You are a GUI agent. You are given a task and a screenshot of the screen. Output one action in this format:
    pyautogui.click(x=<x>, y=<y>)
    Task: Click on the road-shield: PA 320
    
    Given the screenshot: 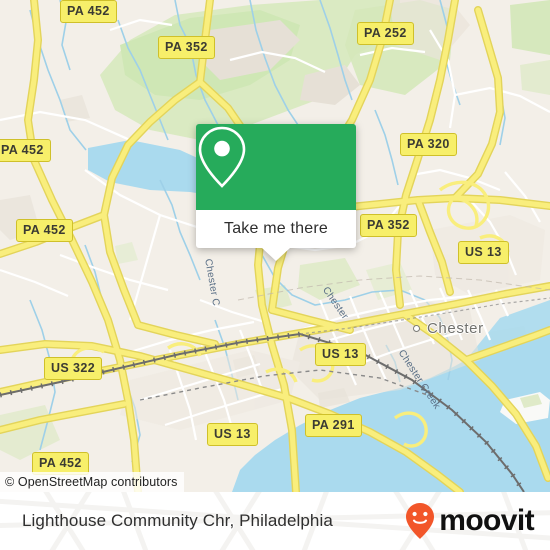 What is the action you would take?
    pyautogui.click(x=428, y=144)
    